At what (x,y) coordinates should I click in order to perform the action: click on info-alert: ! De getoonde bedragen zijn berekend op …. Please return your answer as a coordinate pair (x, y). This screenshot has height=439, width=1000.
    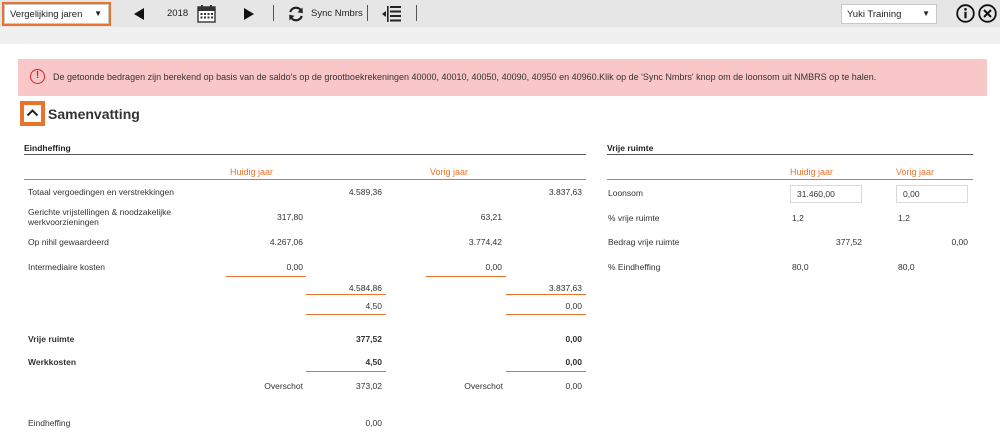
    Looking at the image, I should click on (502, 77).